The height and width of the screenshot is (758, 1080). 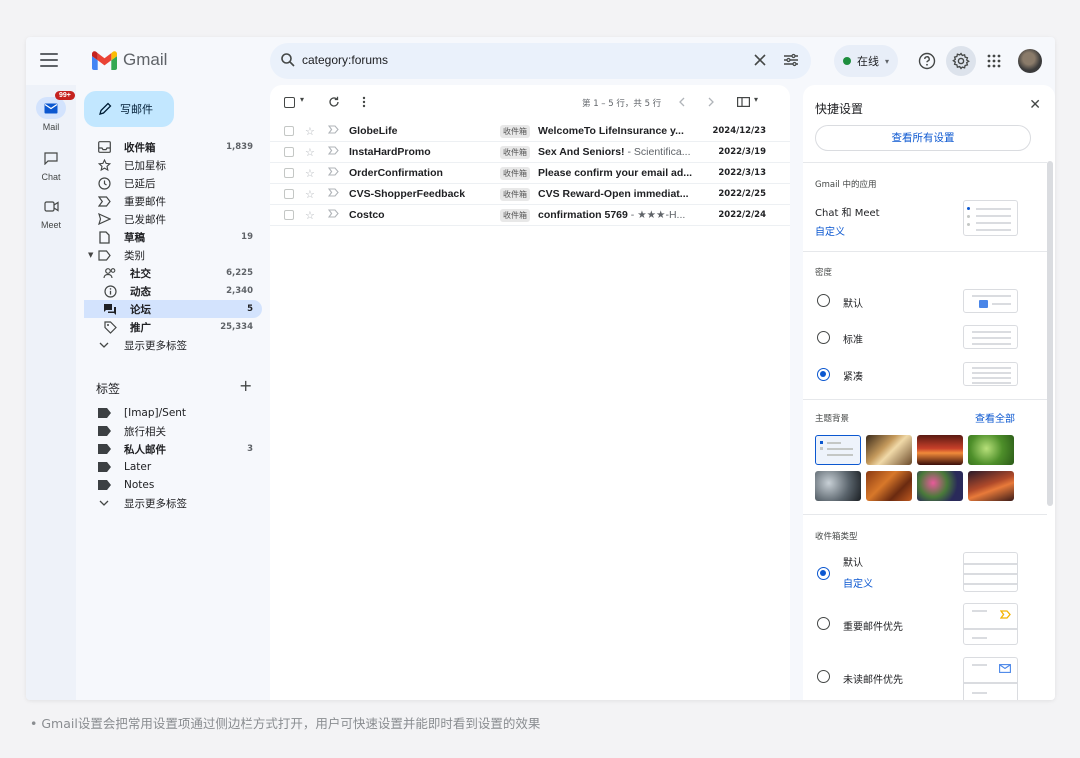 What do you see at coordinates (823, 337) in the screenshot?
I see `density-comfortable-radio` at bounding box center [823, 337].